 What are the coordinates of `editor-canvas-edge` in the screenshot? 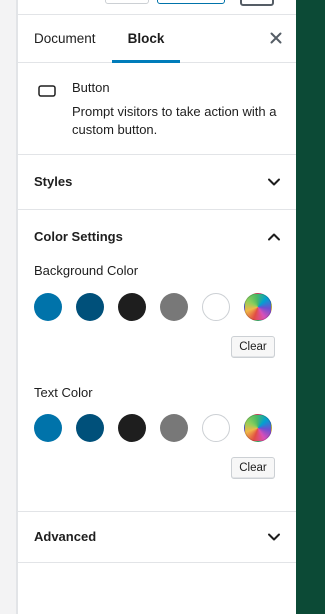 It's located at (8, 307).